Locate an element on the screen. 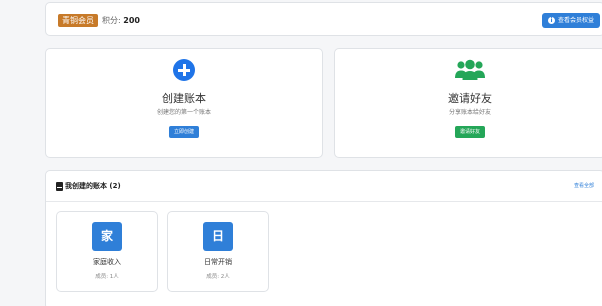 This screenshot has width=602, height=306. points-display: 积分: 200 is located at coordinates (121, 20).